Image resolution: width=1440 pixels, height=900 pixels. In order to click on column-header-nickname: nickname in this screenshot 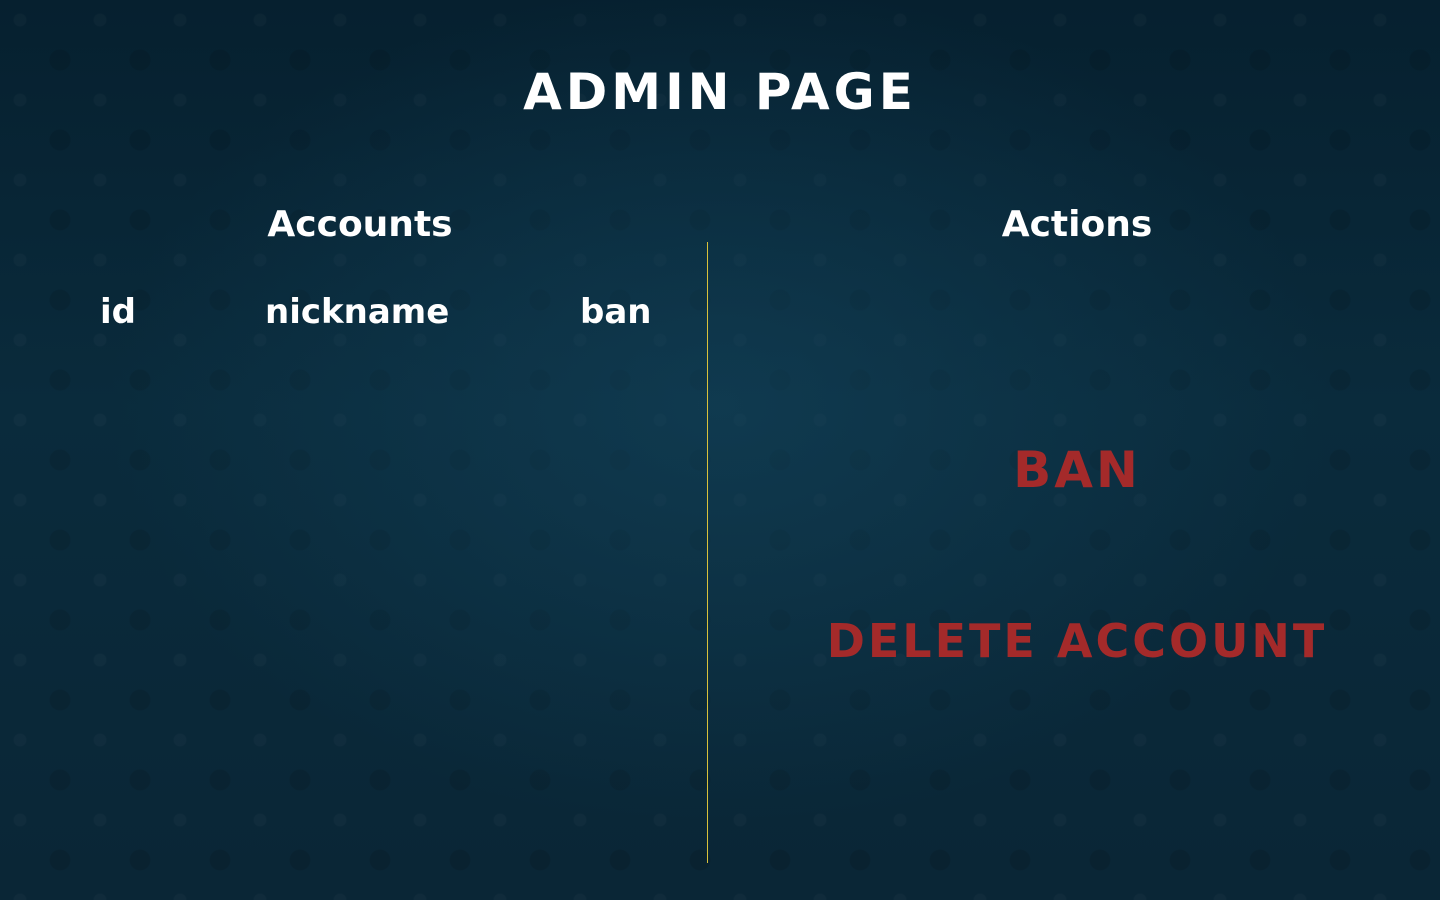, I will do `click(357, 312)`.